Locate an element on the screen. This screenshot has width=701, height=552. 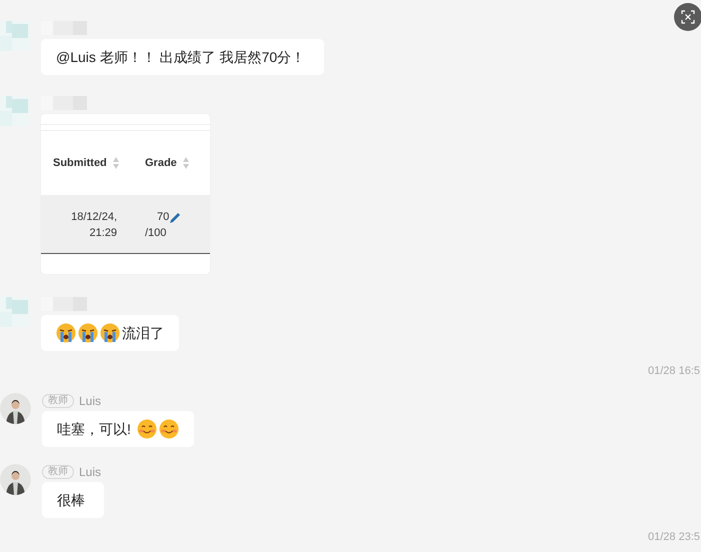
column-header: Submitted is located at coordinates (80, 163).